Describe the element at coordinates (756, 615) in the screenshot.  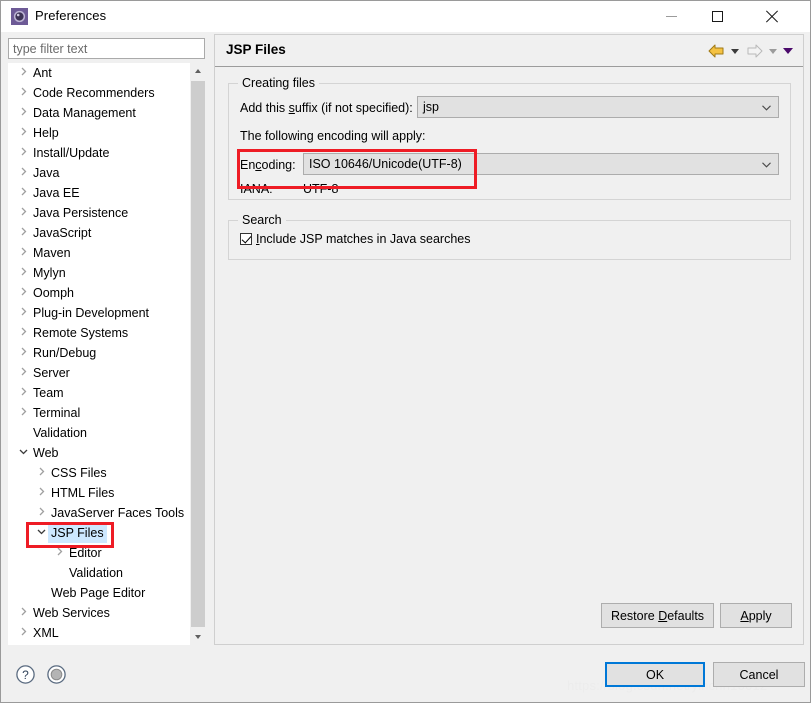
I see `apply-button: Apply` at that location.